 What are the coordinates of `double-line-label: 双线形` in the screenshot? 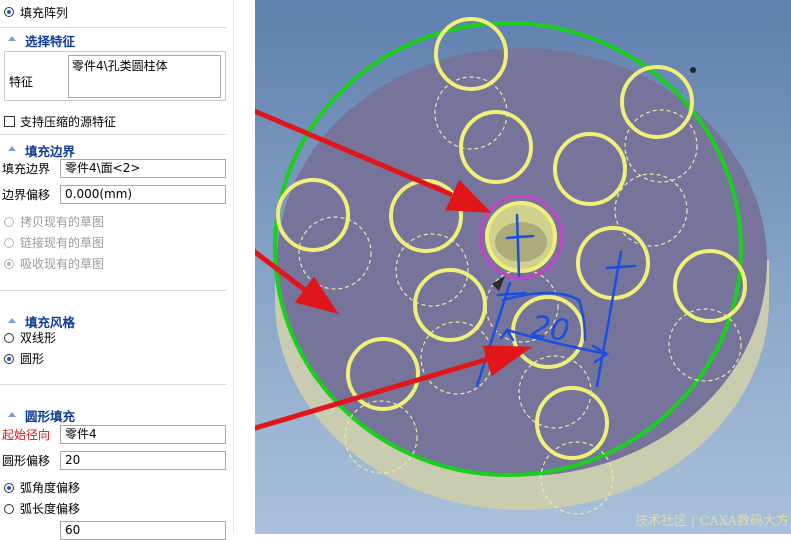 It's located at (38, 338).